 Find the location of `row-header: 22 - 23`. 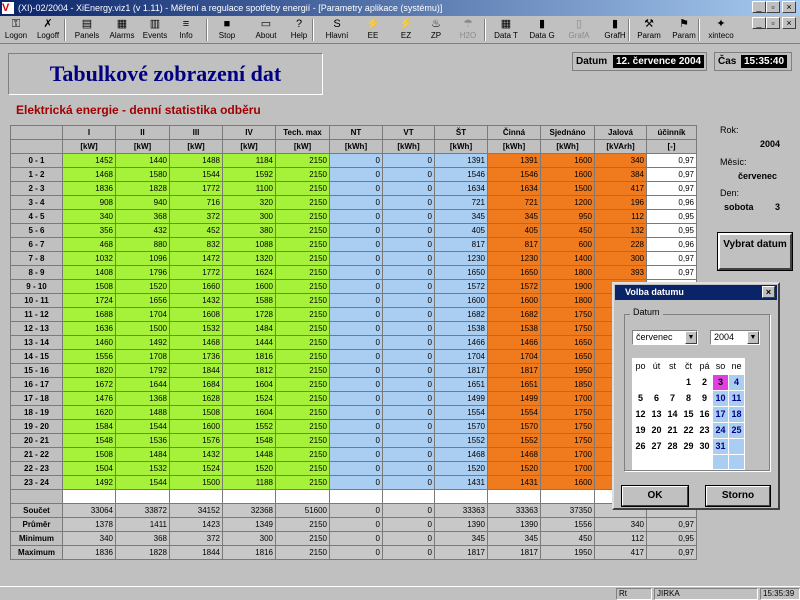

row-header: 22 - 23 is located at coordinates (36, 468).